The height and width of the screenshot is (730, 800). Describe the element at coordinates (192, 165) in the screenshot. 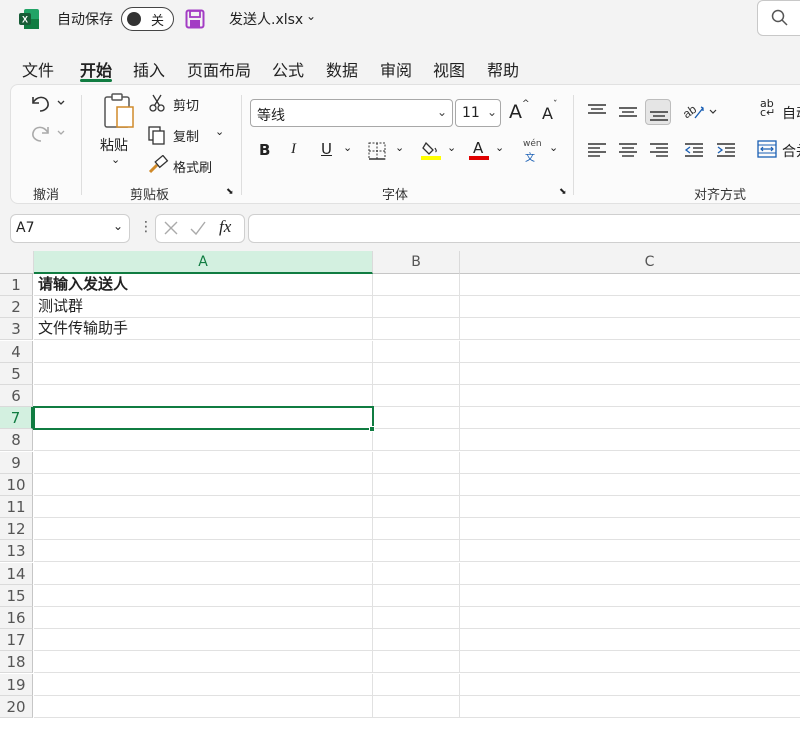

I see `format-painter-button: 格式刷` at that location.